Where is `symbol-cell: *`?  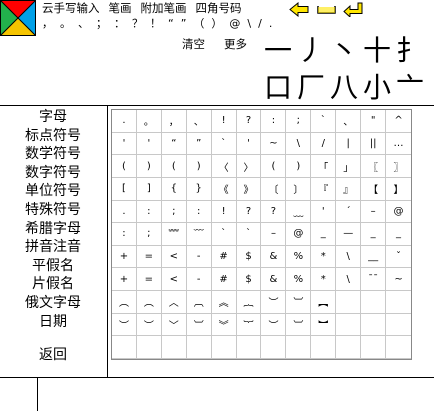
symbol-cell: * is located at coordinates (324, 257).